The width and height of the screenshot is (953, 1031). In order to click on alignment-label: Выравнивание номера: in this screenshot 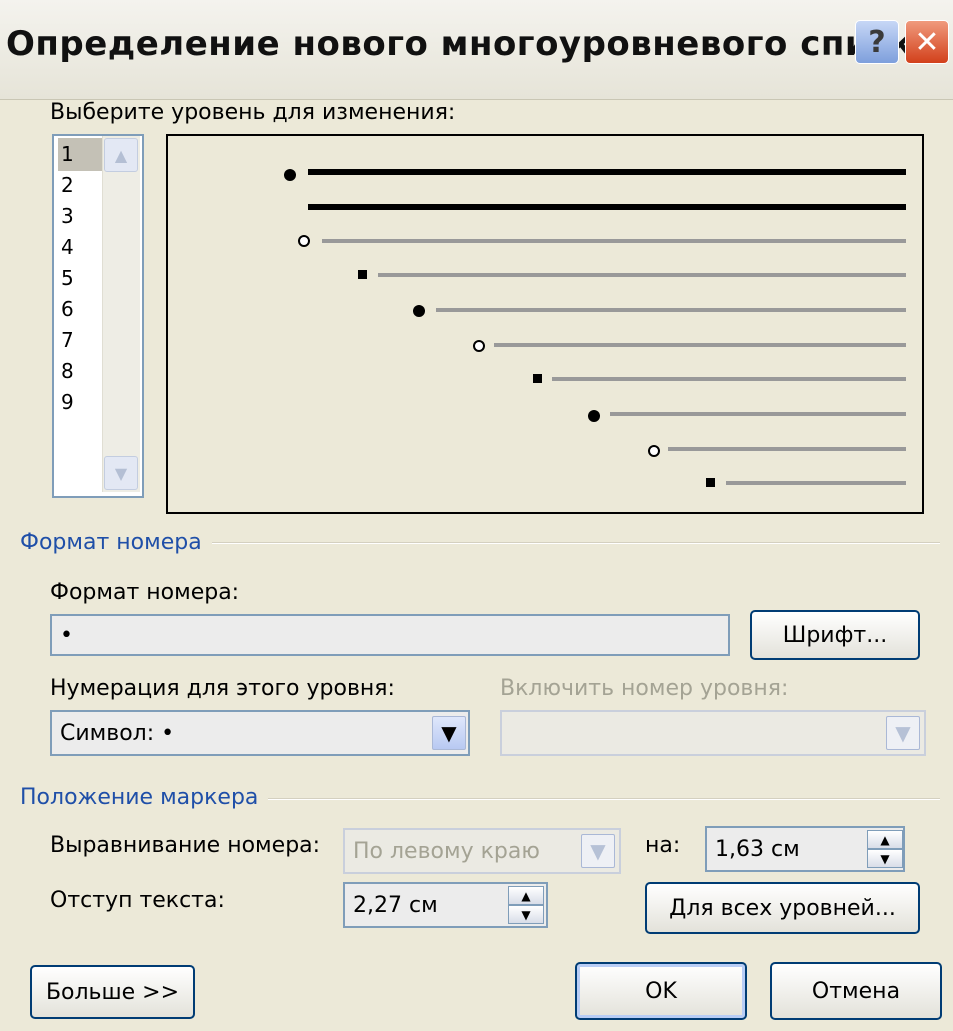, I will do `click(185, 845)`.